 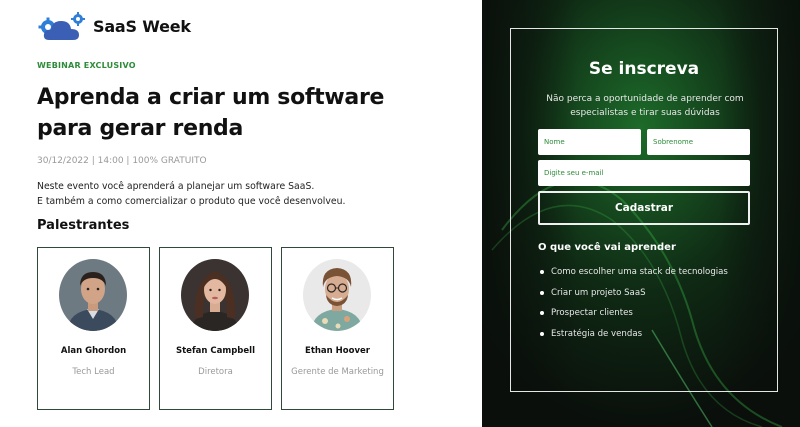 What do you see at coordinates (607, 247) in the screenshot?
I see `learn-heading: O que você vai aprender` at bounding box center [607, 247].